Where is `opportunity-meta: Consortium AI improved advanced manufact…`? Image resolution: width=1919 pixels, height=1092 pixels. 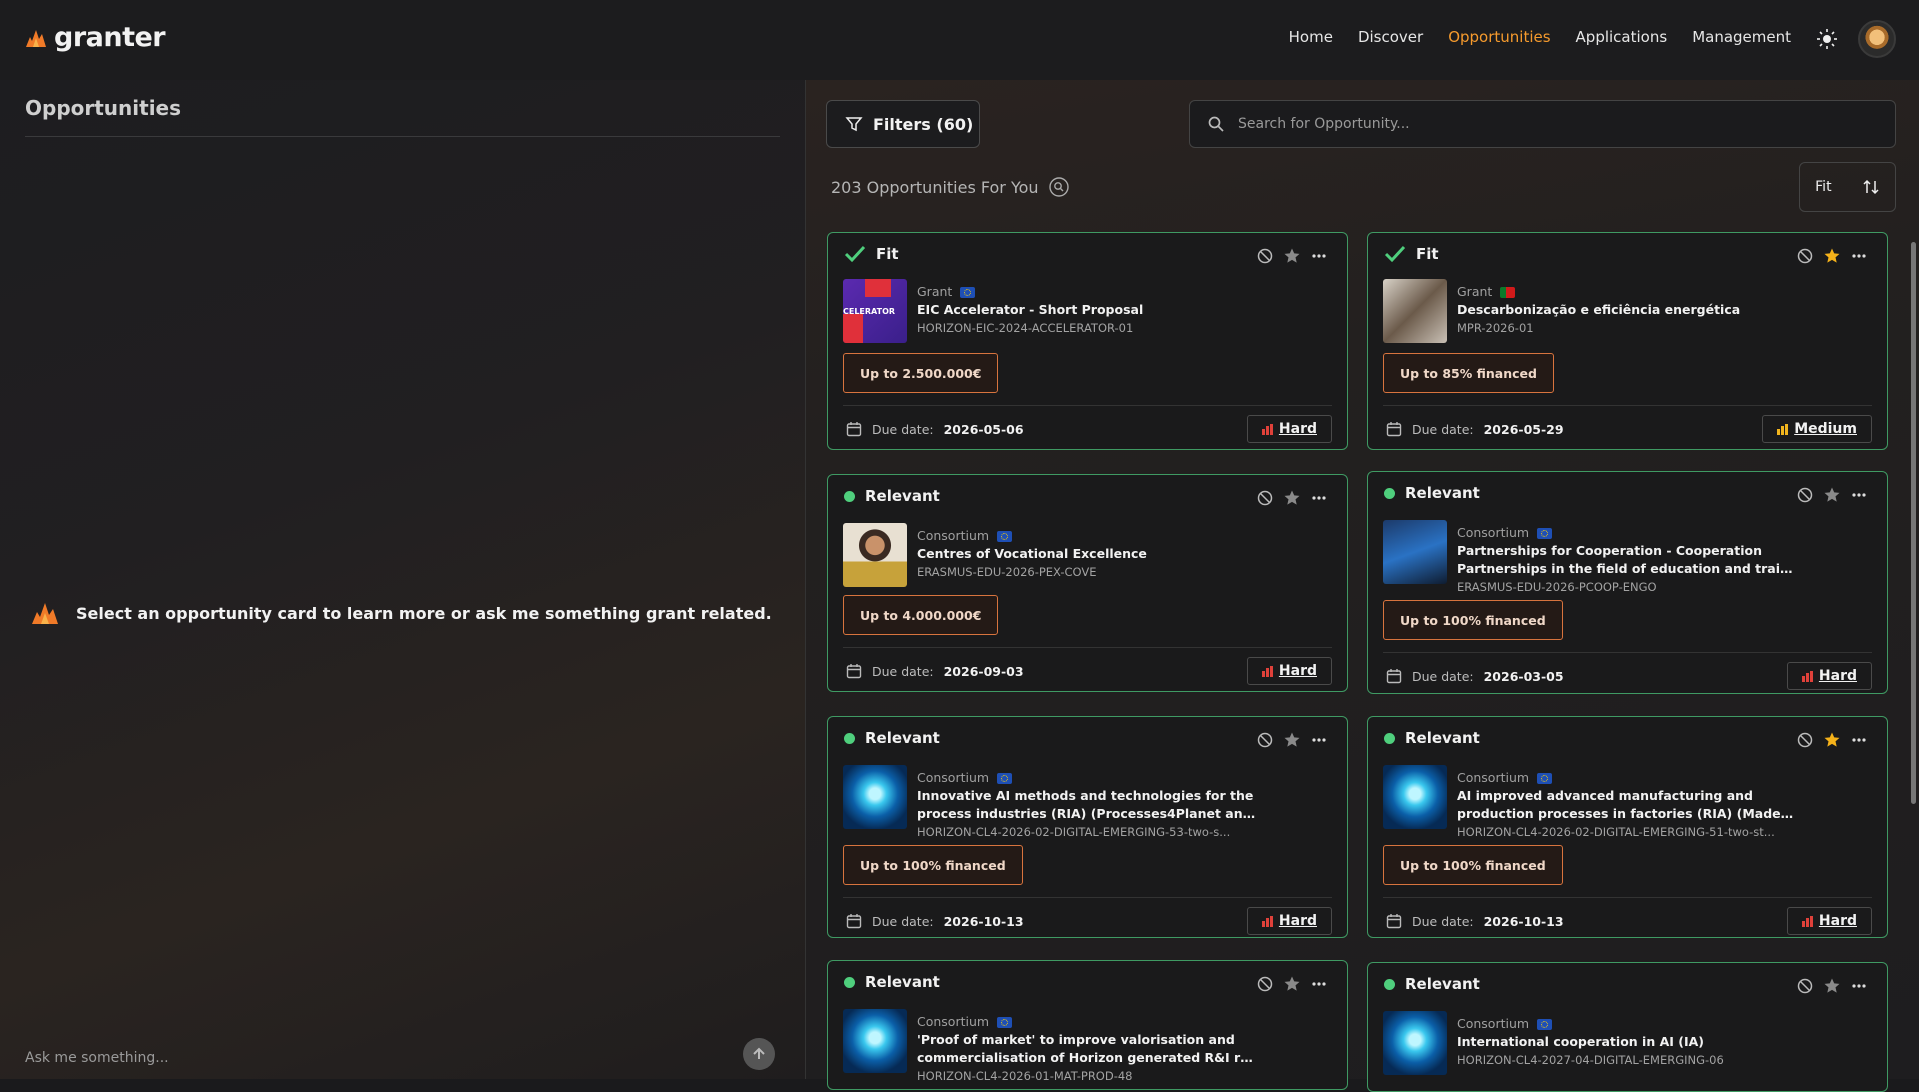
opportunity-meta: Consortium AI improved advanced manufact… is located at coordinates (1627, 805).